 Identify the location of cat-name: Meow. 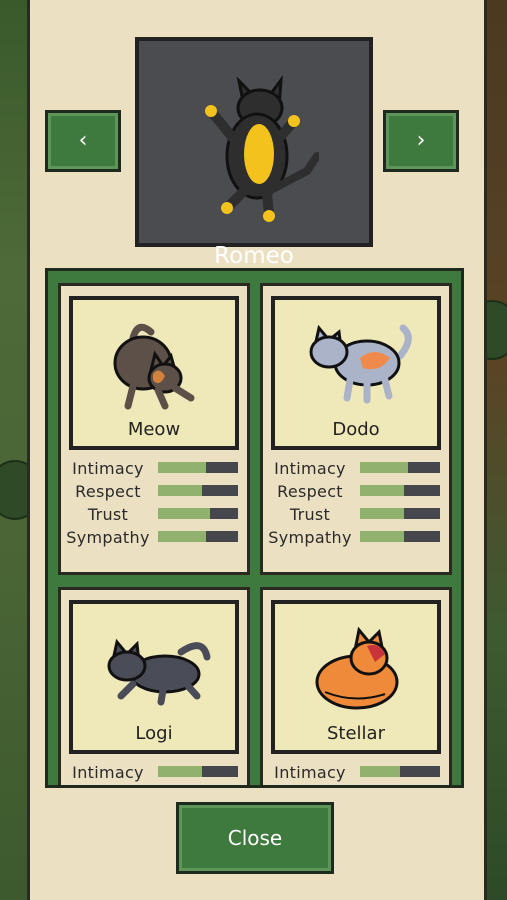
(154, 429).